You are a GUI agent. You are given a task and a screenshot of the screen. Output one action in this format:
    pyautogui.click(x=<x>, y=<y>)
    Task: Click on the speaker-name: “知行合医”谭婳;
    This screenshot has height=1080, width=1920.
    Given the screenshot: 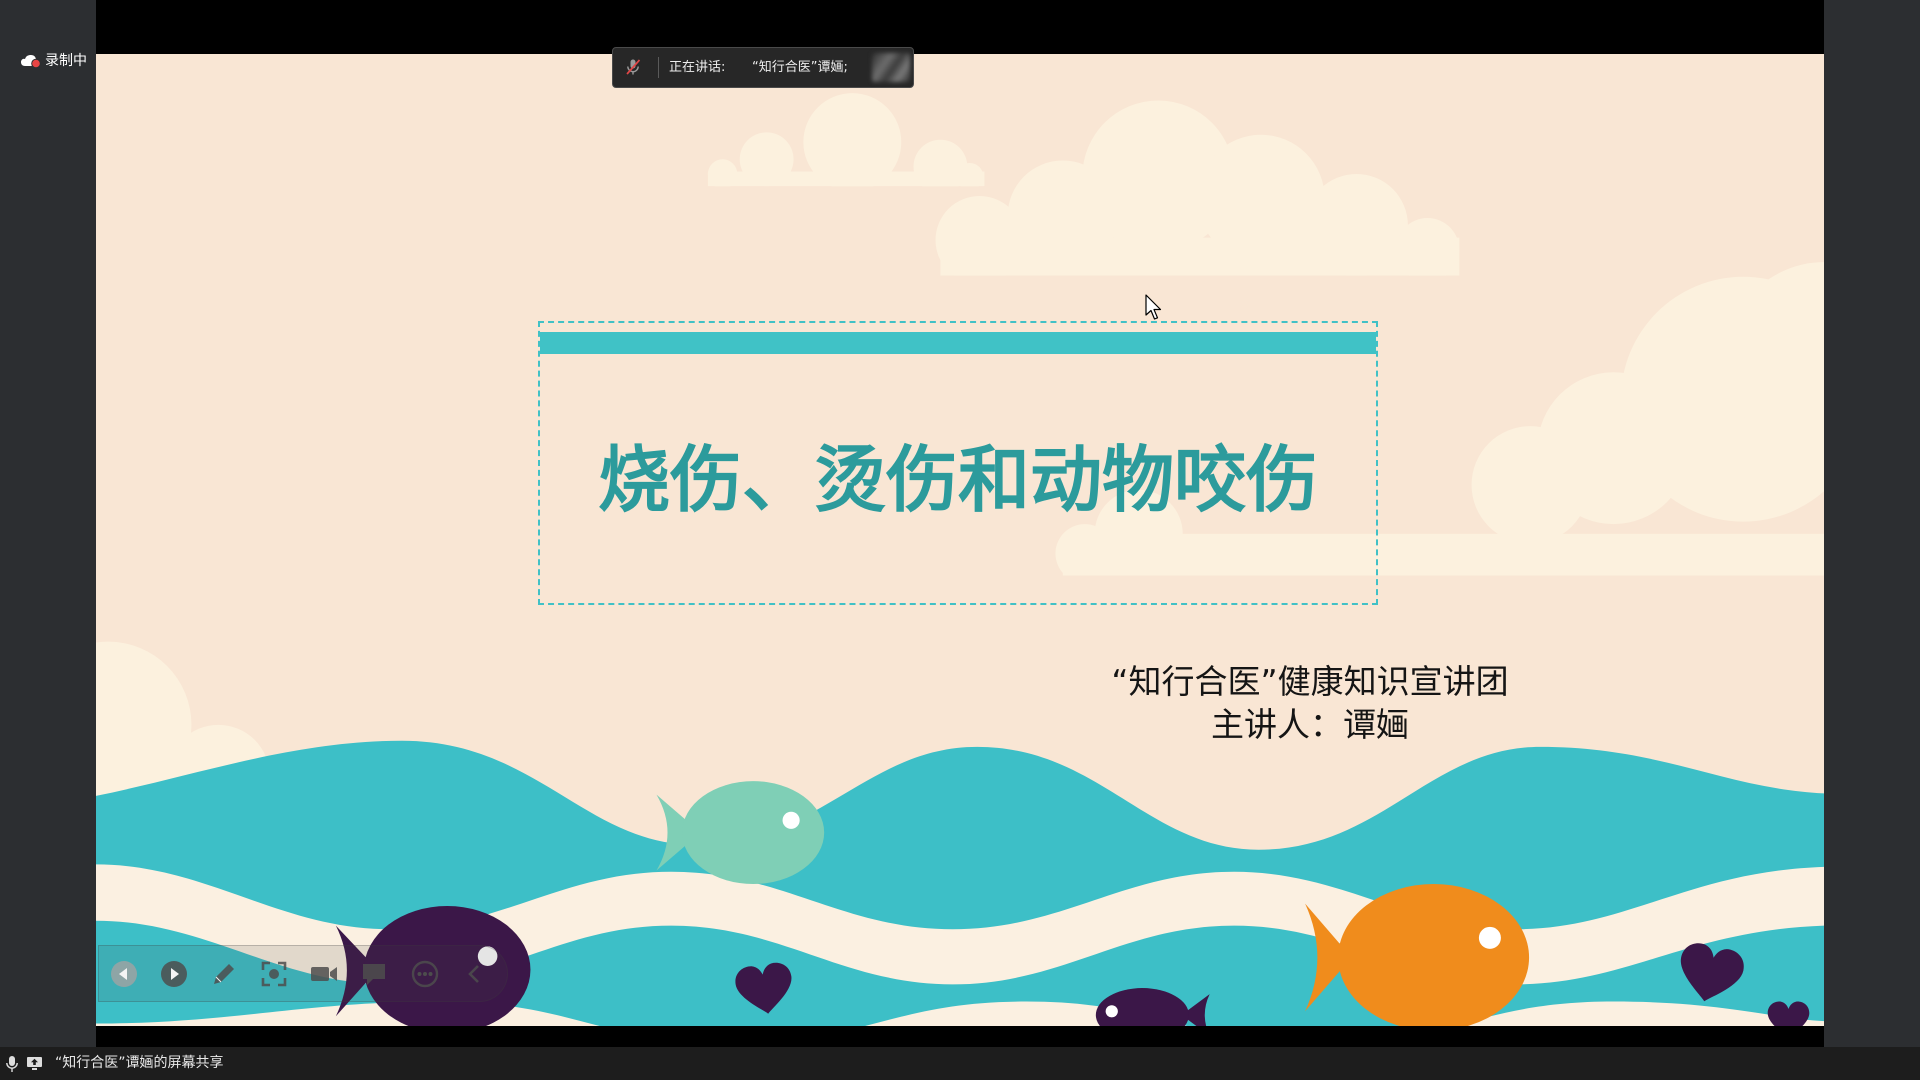 What is the action you would take?
    pyautogui.click(x=800, y=67)
    